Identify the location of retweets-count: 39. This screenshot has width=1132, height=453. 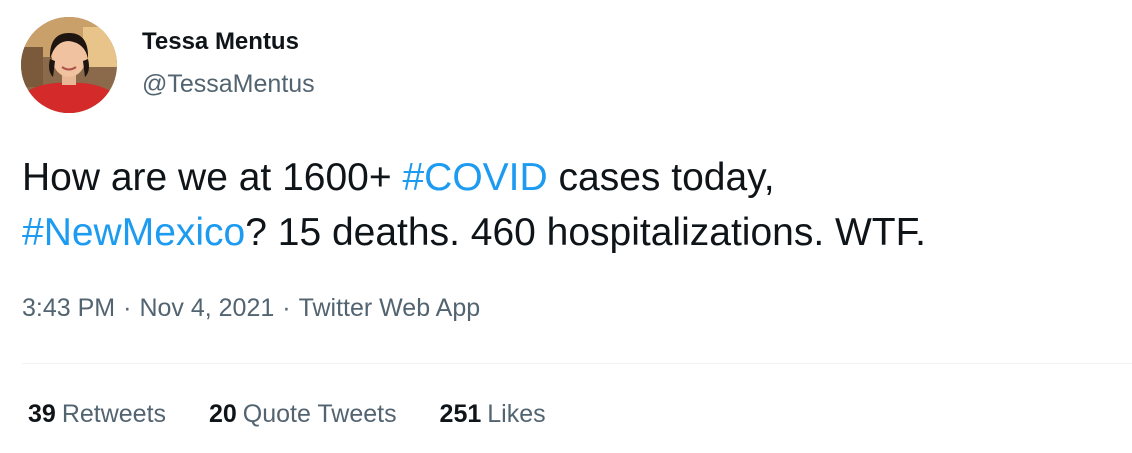
(42, 414).